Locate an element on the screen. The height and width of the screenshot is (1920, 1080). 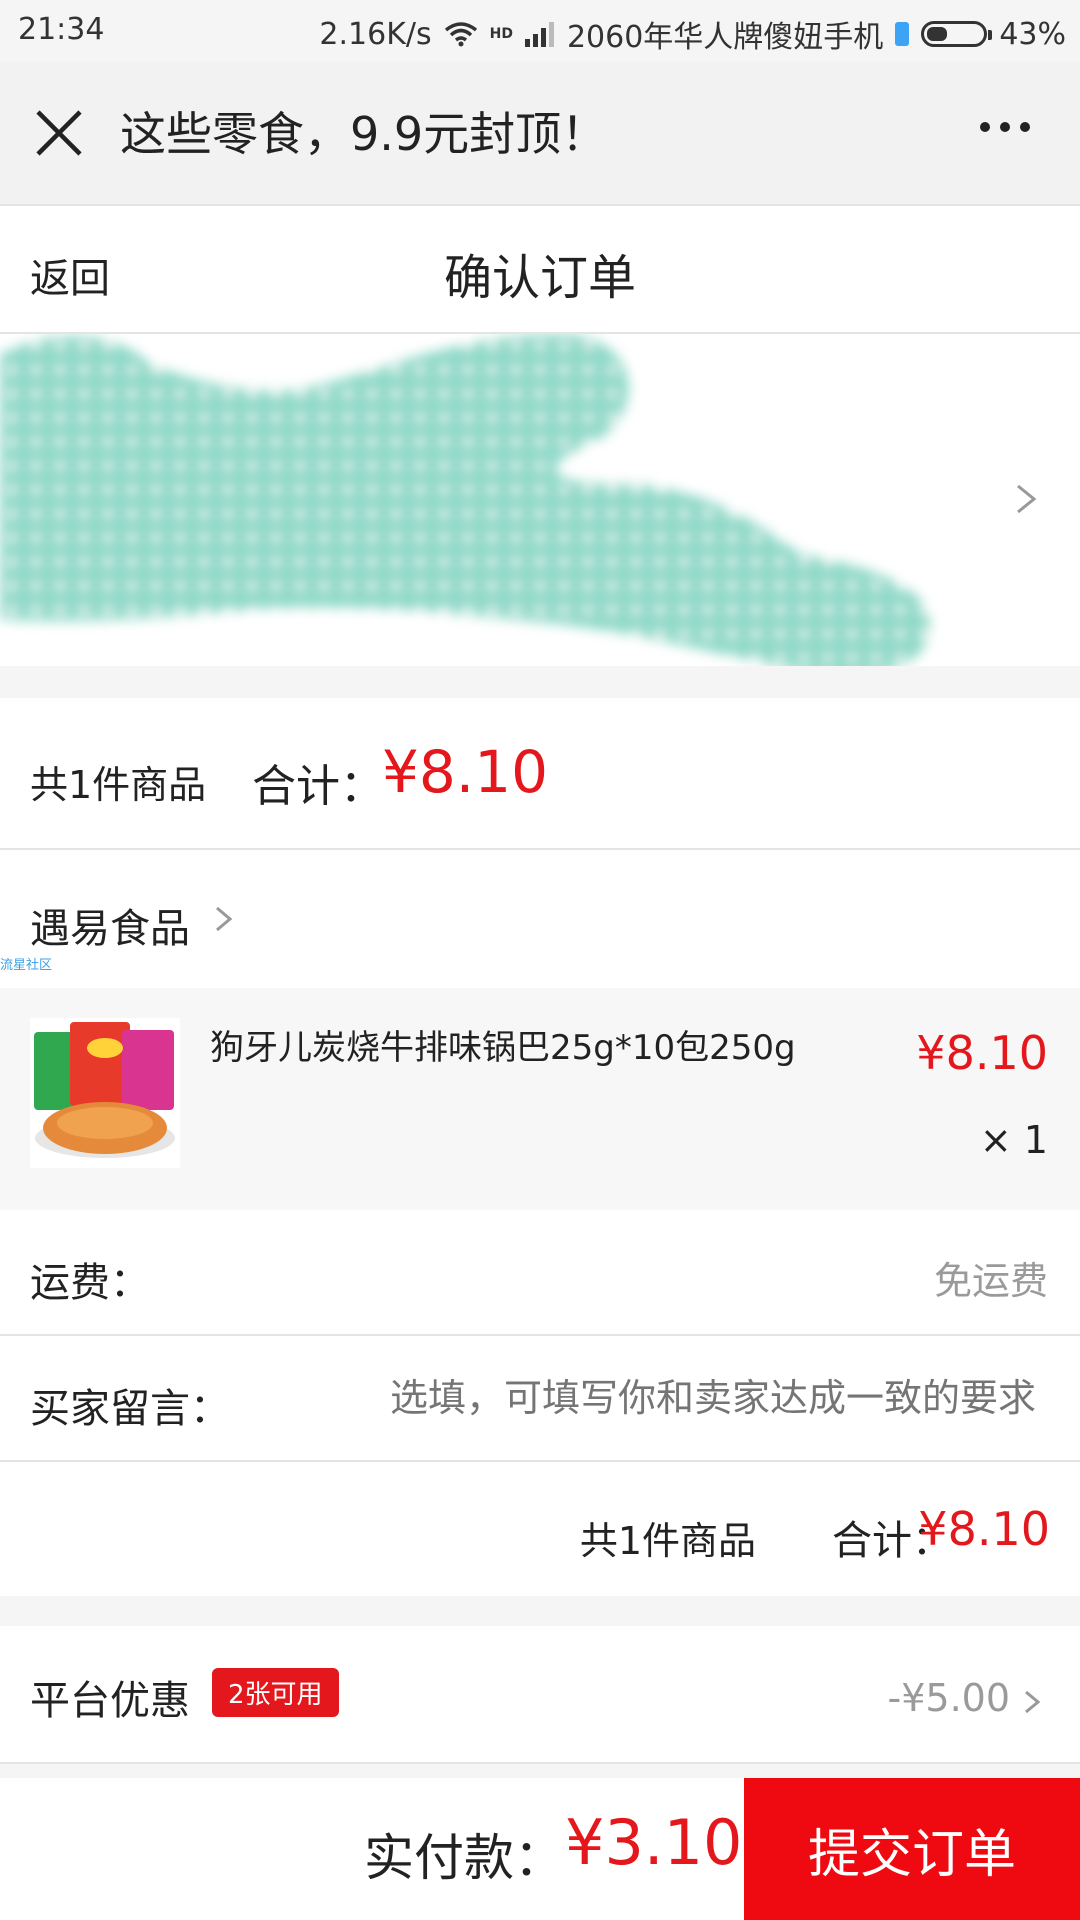
signal-icon is located at coordinates (539, 34).